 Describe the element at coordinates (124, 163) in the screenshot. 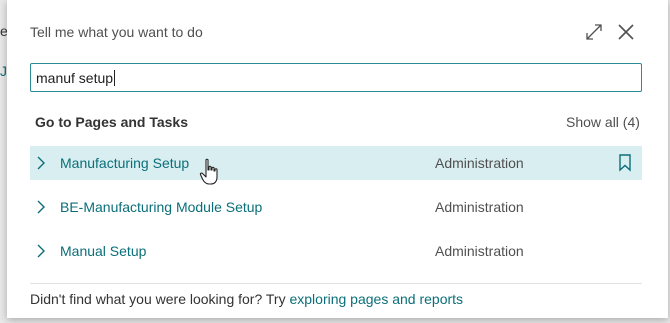

I see `result-name: Manufacturing Setup` at that location.